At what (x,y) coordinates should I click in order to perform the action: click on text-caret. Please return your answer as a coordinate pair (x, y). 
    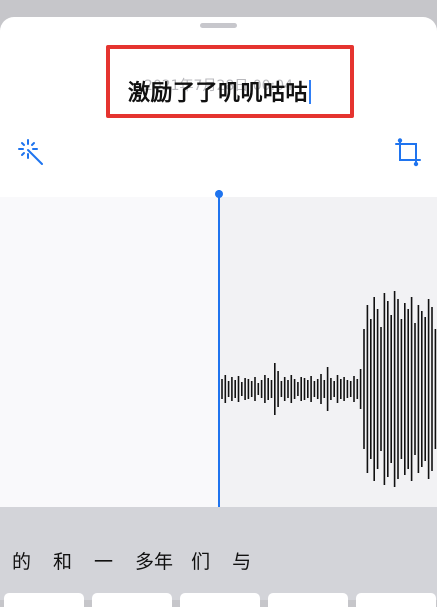
    Looking at the image, I should click on (310, 92).